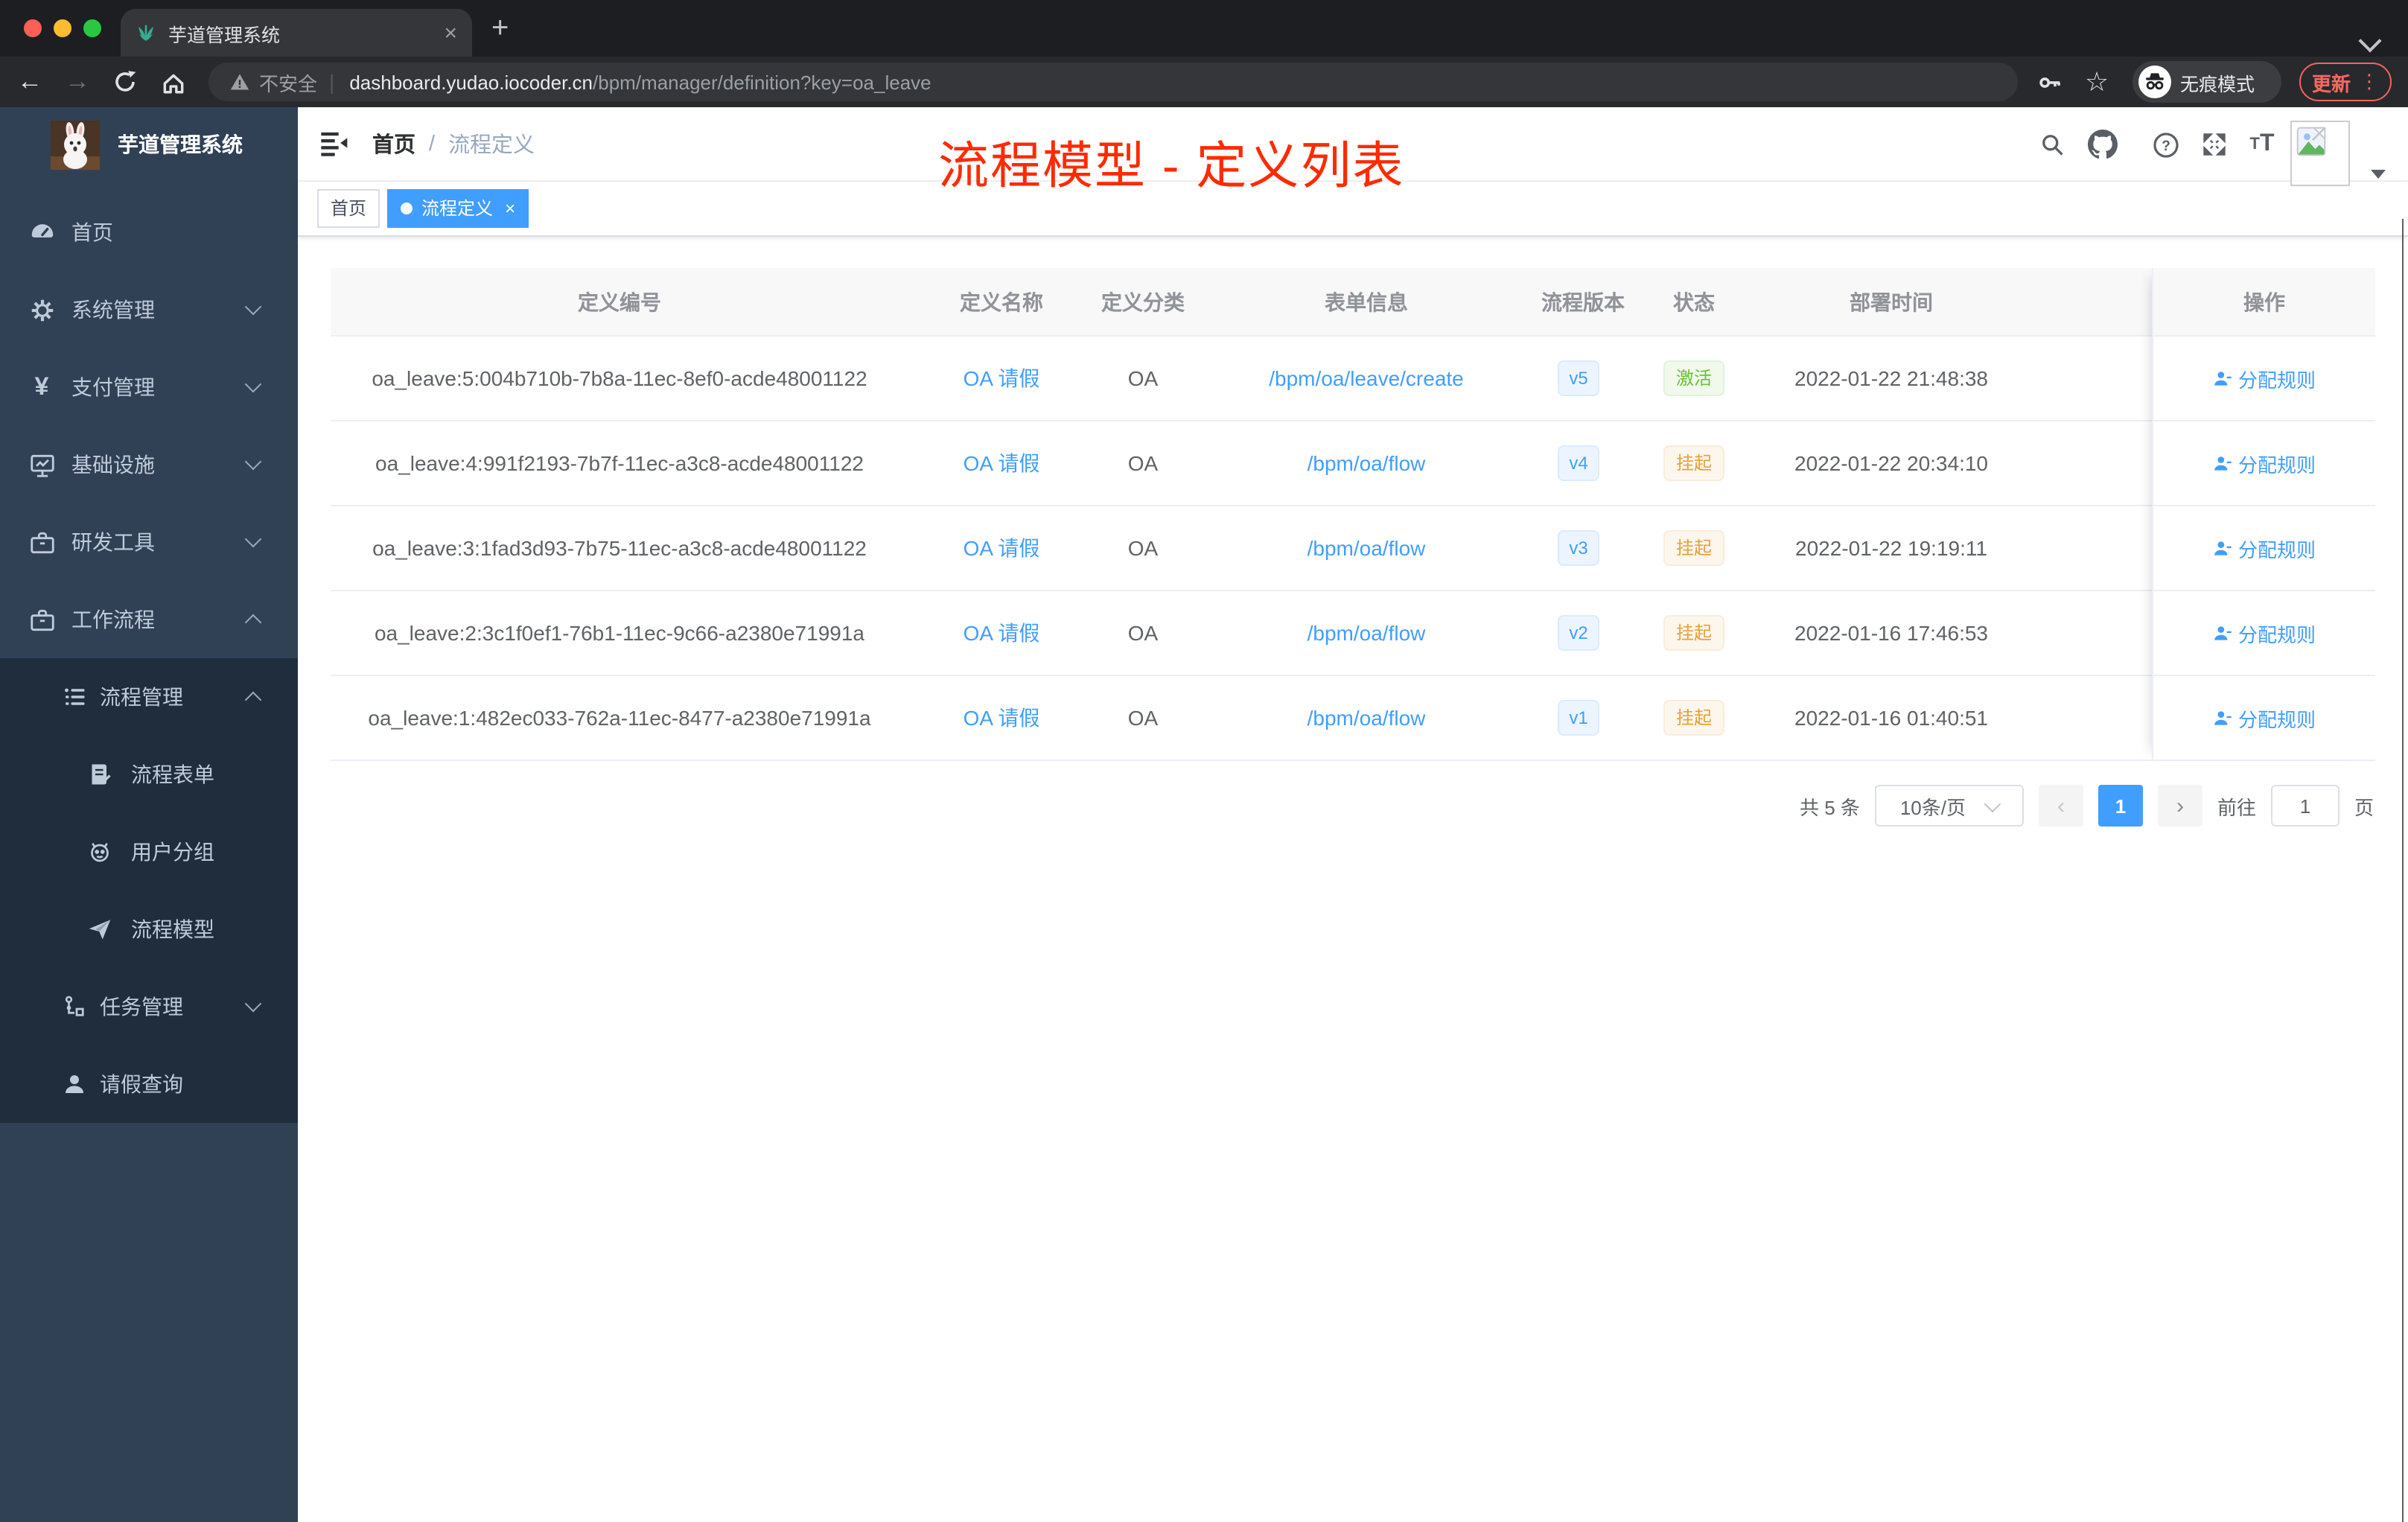  I want to click on broken-image-icon, so click(2311, 141).